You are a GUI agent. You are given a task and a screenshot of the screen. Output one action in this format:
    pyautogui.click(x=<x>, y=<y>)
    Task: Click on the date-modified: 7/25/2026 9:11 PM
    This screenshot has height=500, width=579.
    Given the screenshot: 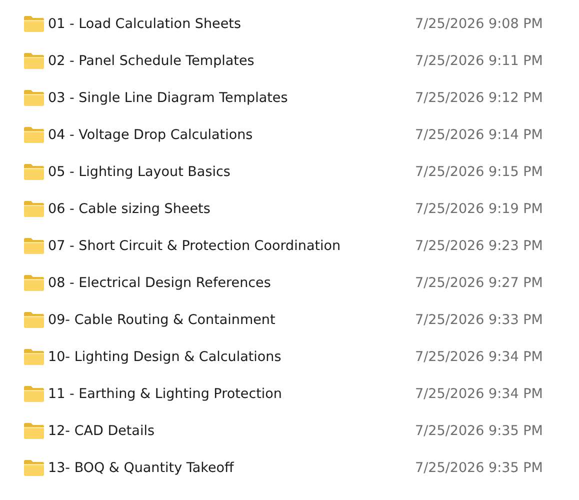 What is the action you would take?
    pyautogui.click(x=479, y=60)
    